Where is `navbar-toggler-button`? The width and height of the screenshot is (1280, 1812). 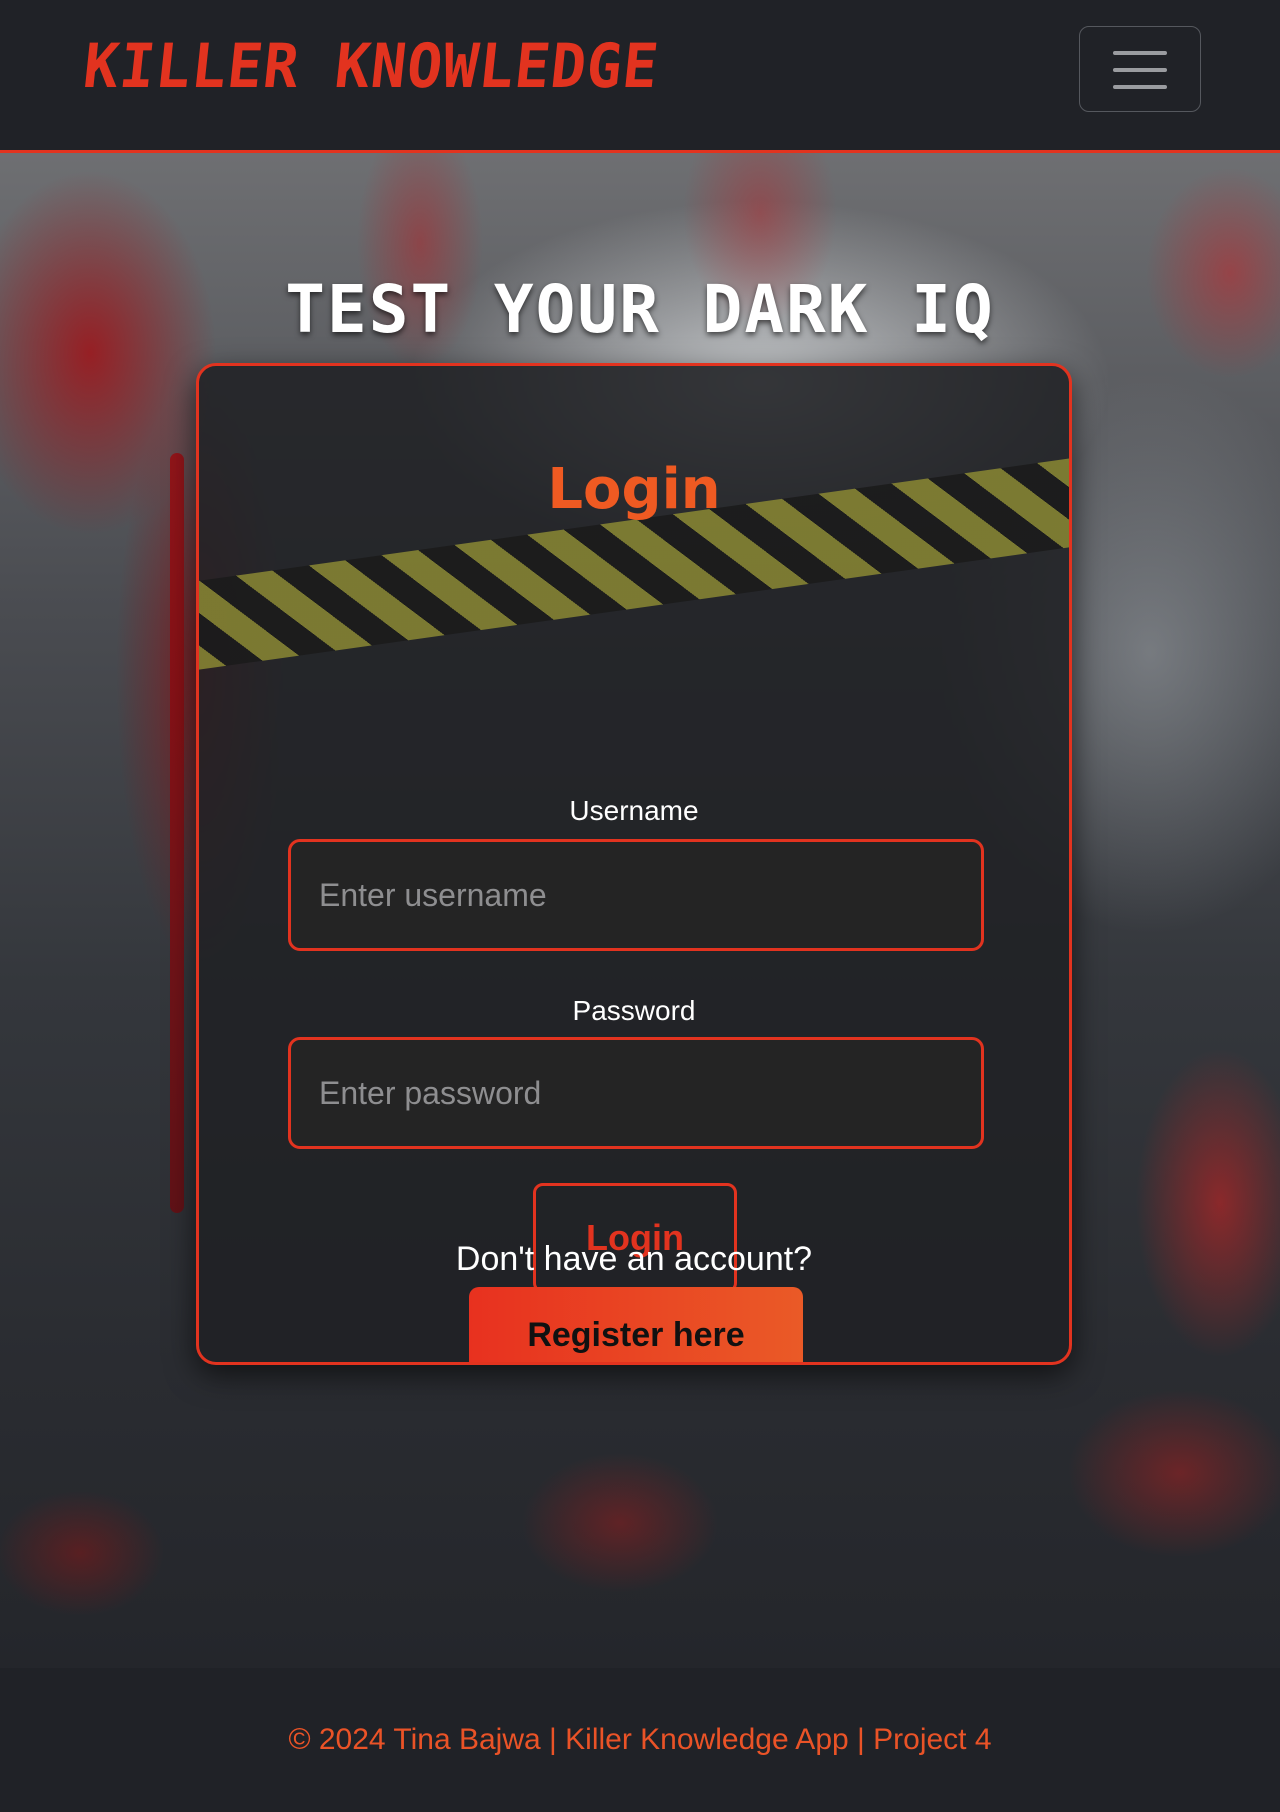 navbar-toggler-button is located at coordinates (1140, 69).